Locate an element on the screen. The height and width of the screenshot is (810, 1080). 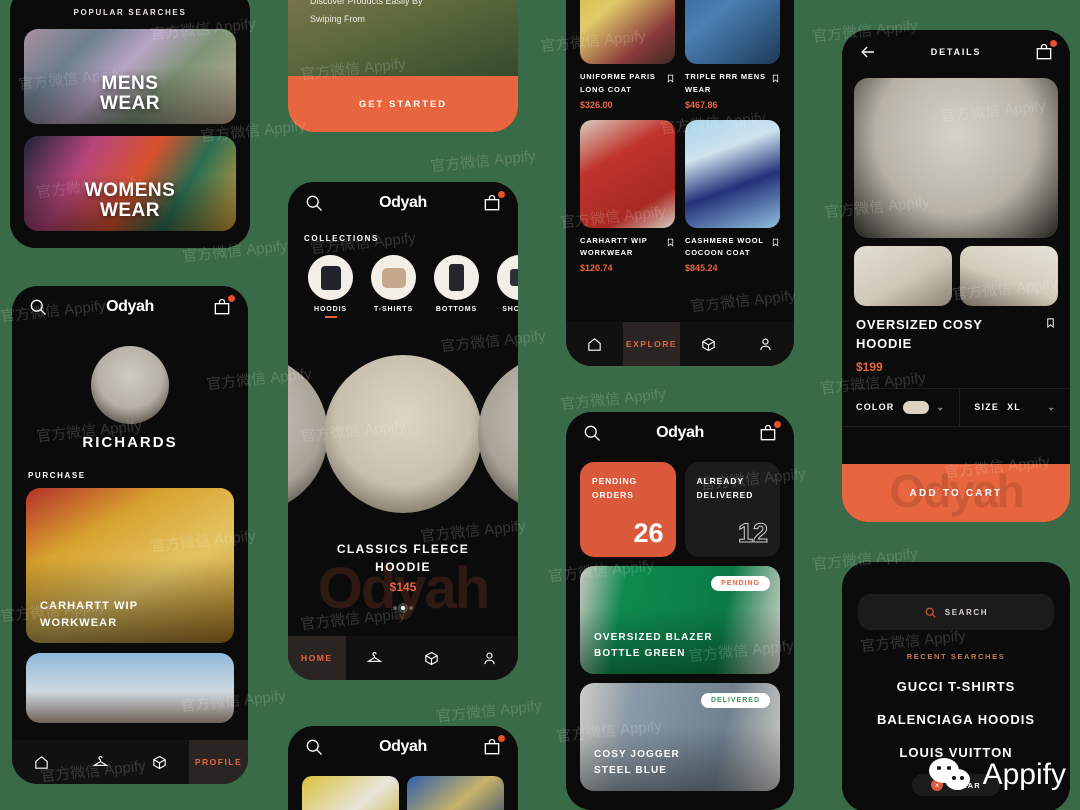
stat-count: 26 is located at coordinates (648, 533).